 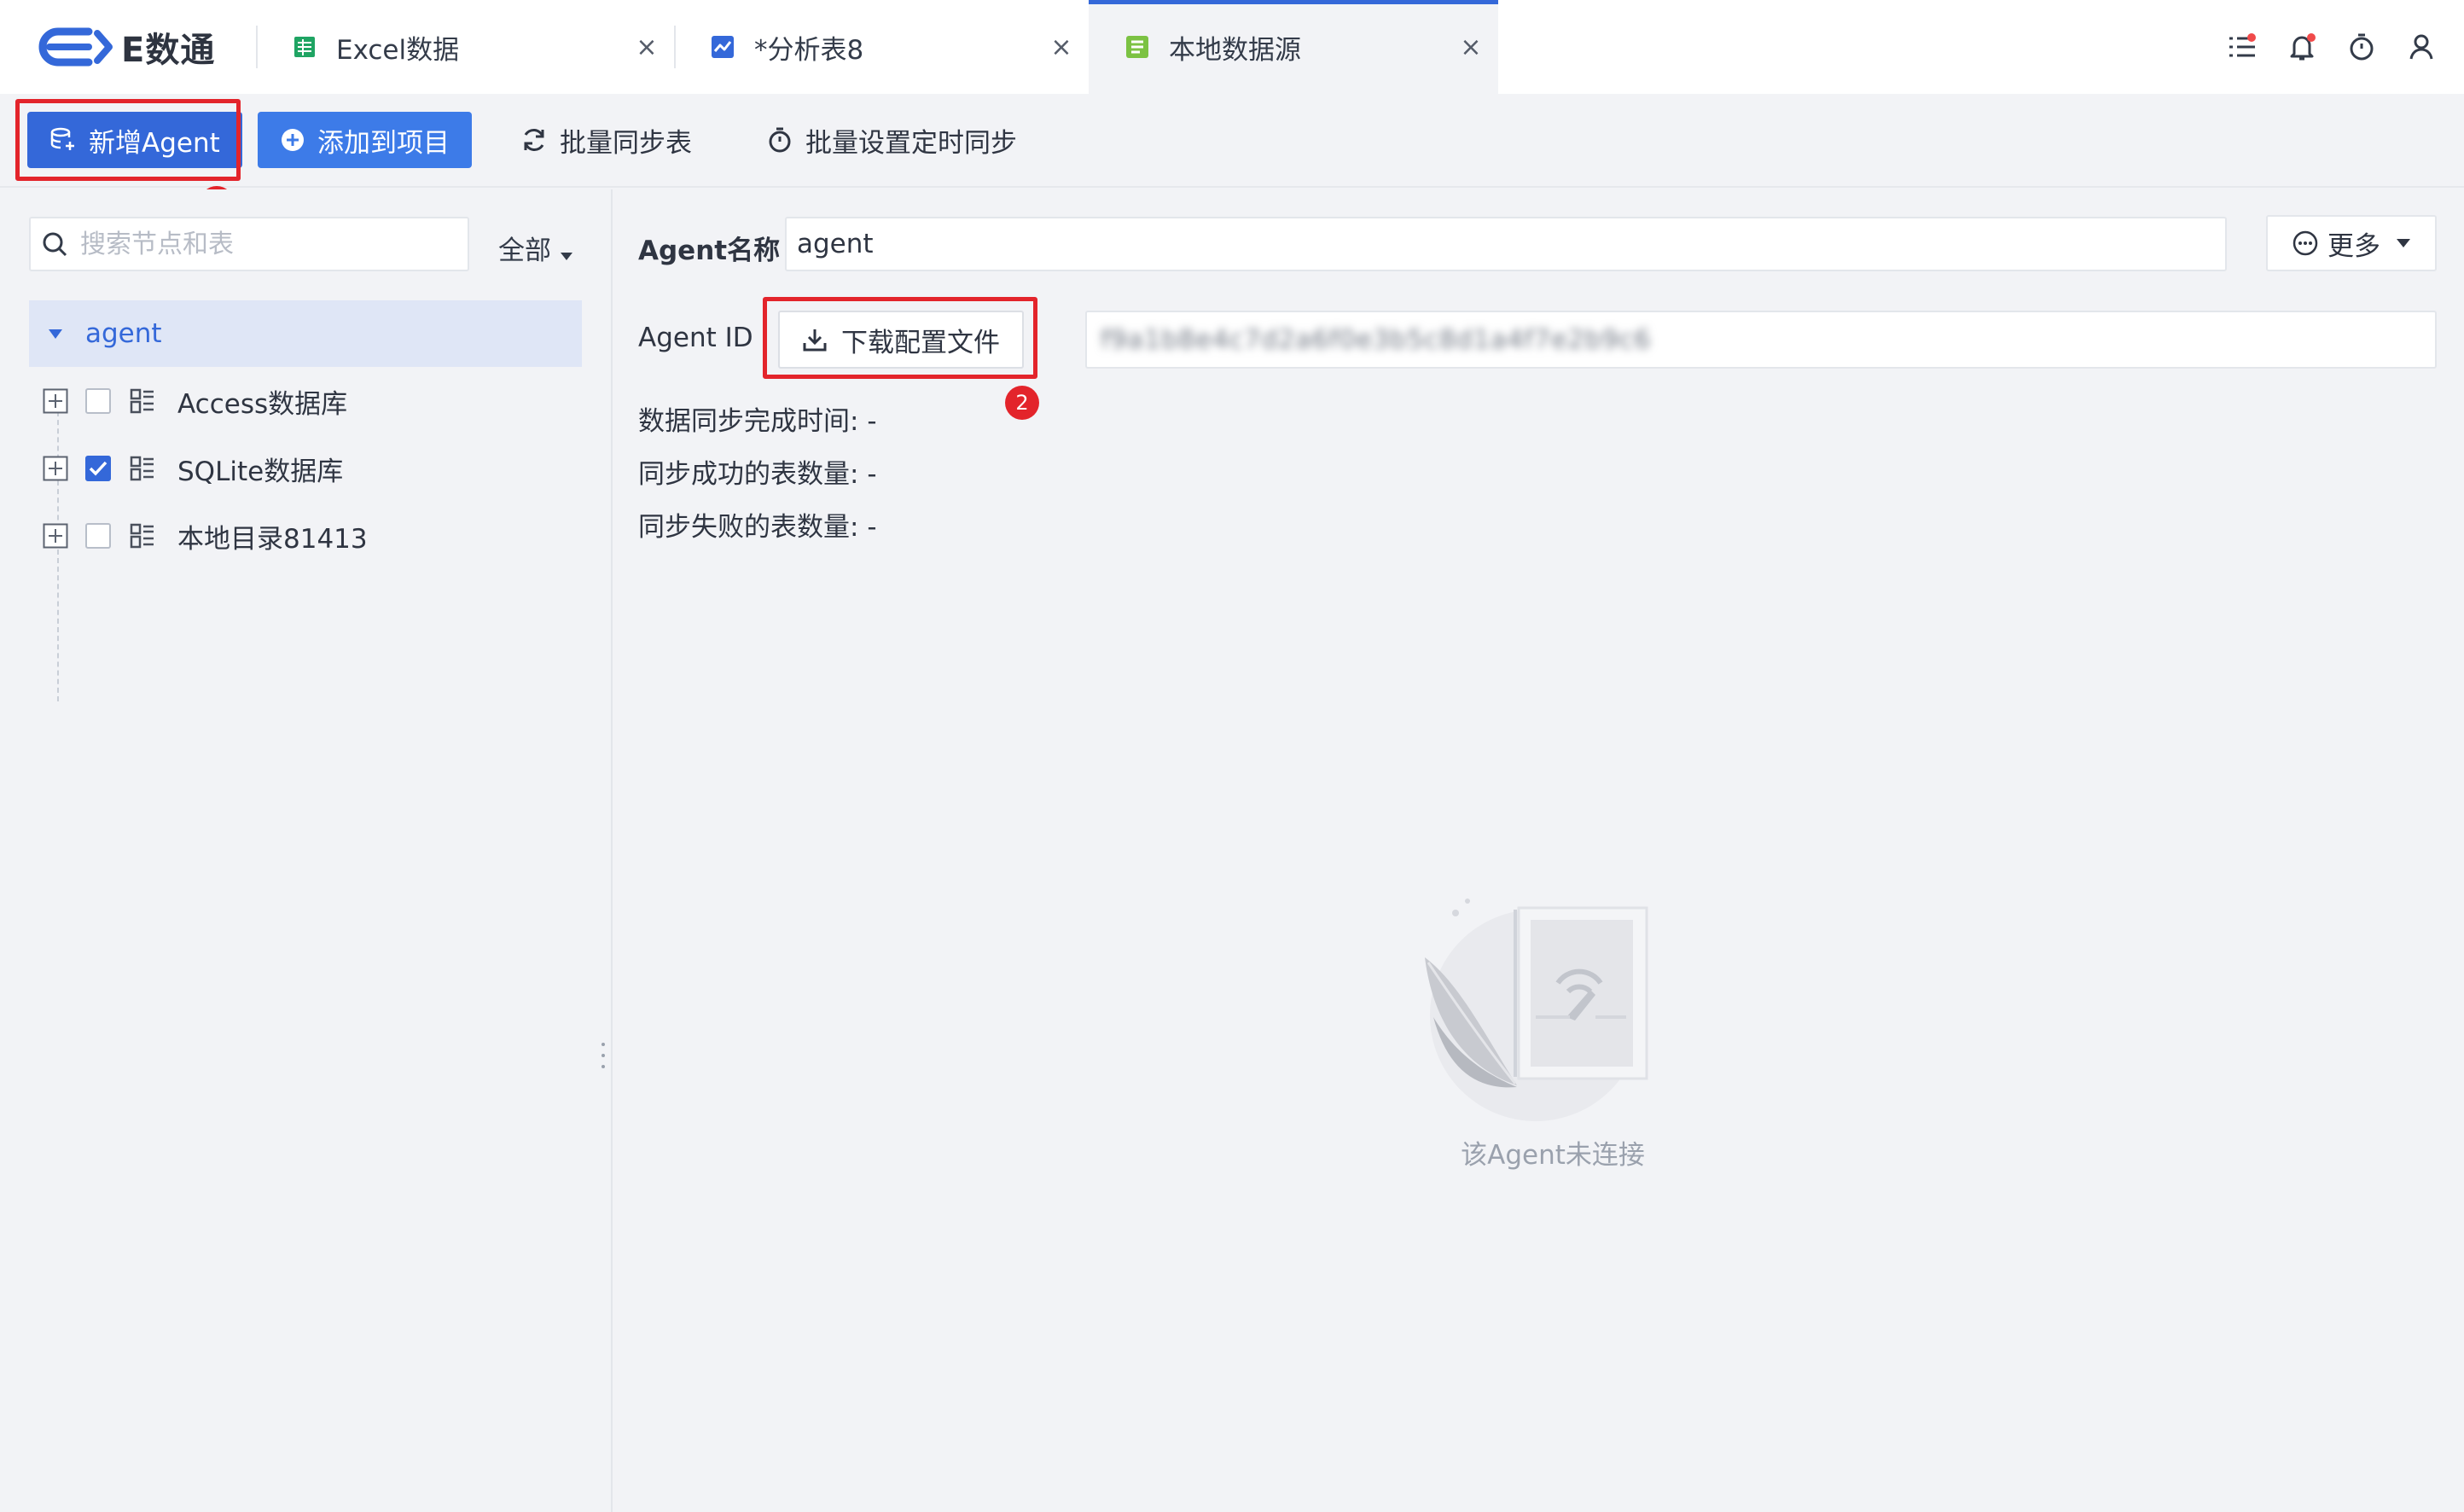 I want to click on top-right-icons, so click(x=2331, y=47).